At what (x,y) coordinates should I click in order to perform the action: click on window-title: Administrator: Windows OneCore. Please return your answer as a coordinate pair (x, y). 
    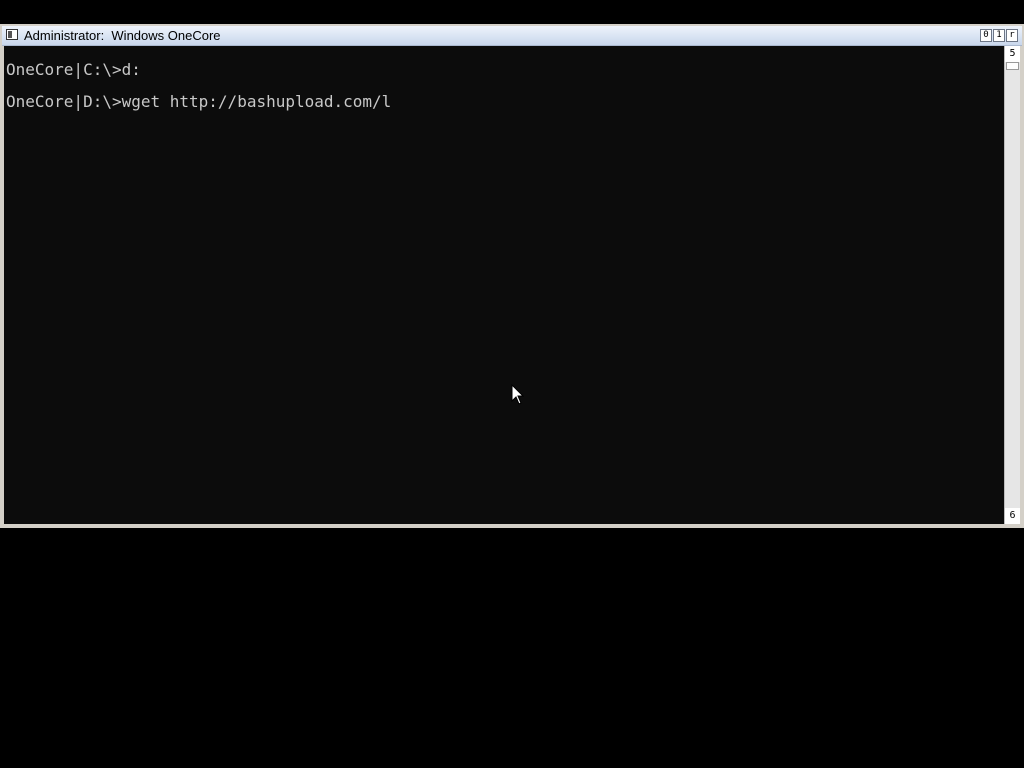
    Looking at the image, I should click on (122, 35).